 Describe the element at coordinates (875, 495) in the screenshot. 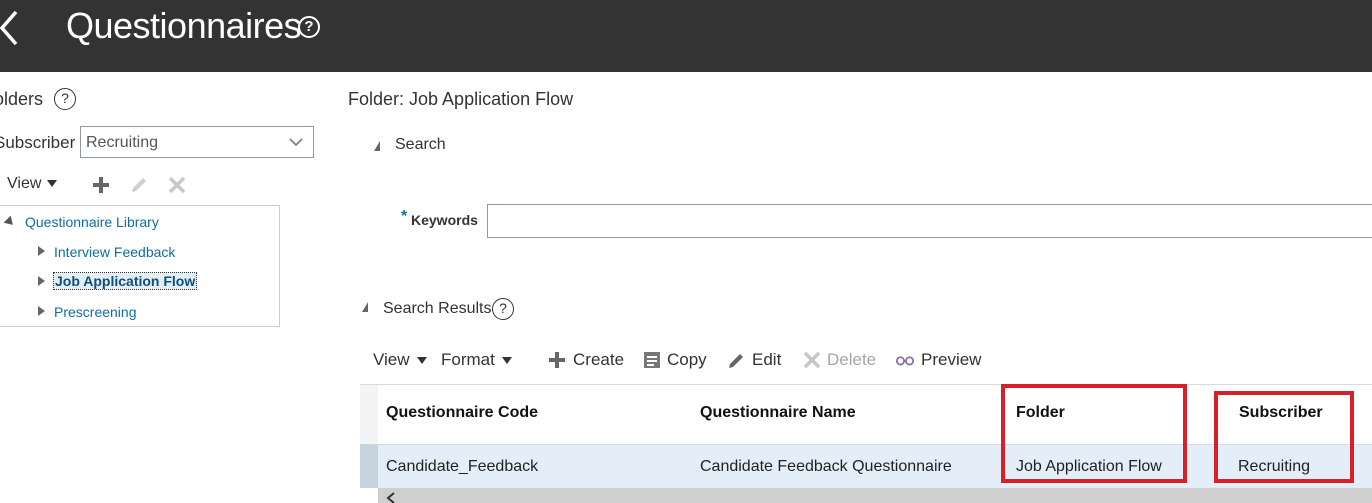

I see `horizontal-scrollbar` at that location.